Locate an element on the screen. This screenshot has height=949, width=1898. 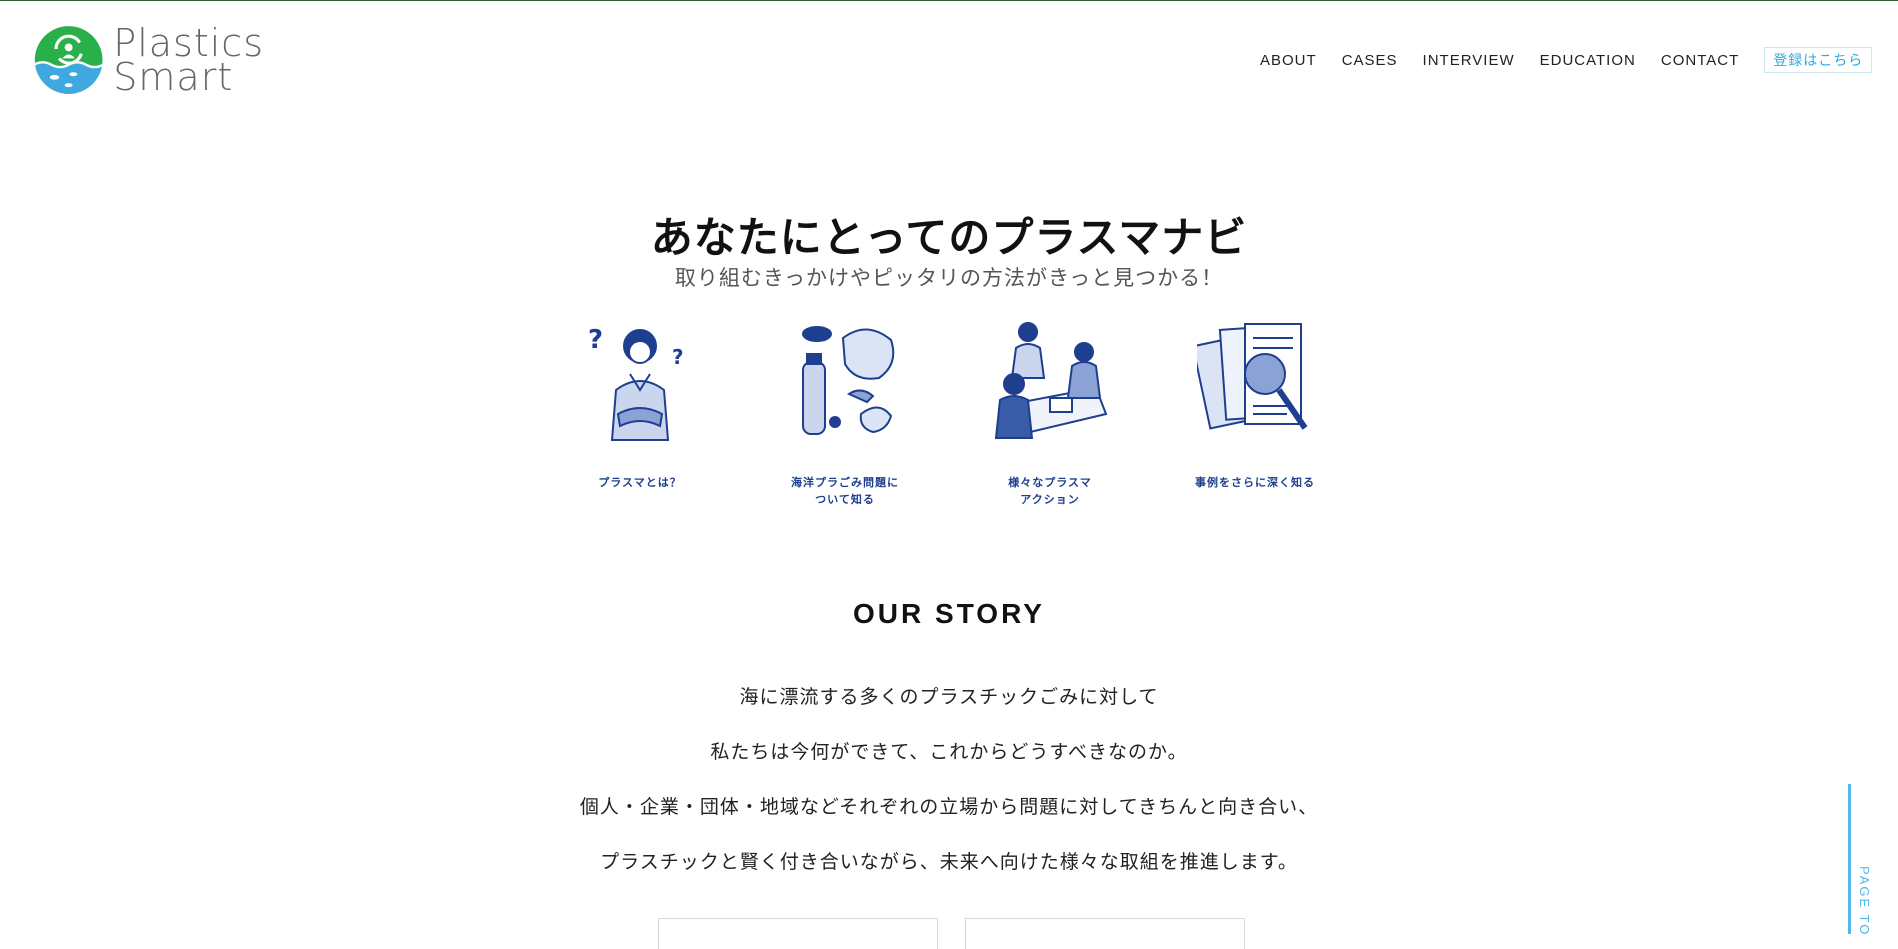
thinking-person-icon: ? ? is located at coordinates (636, 383).